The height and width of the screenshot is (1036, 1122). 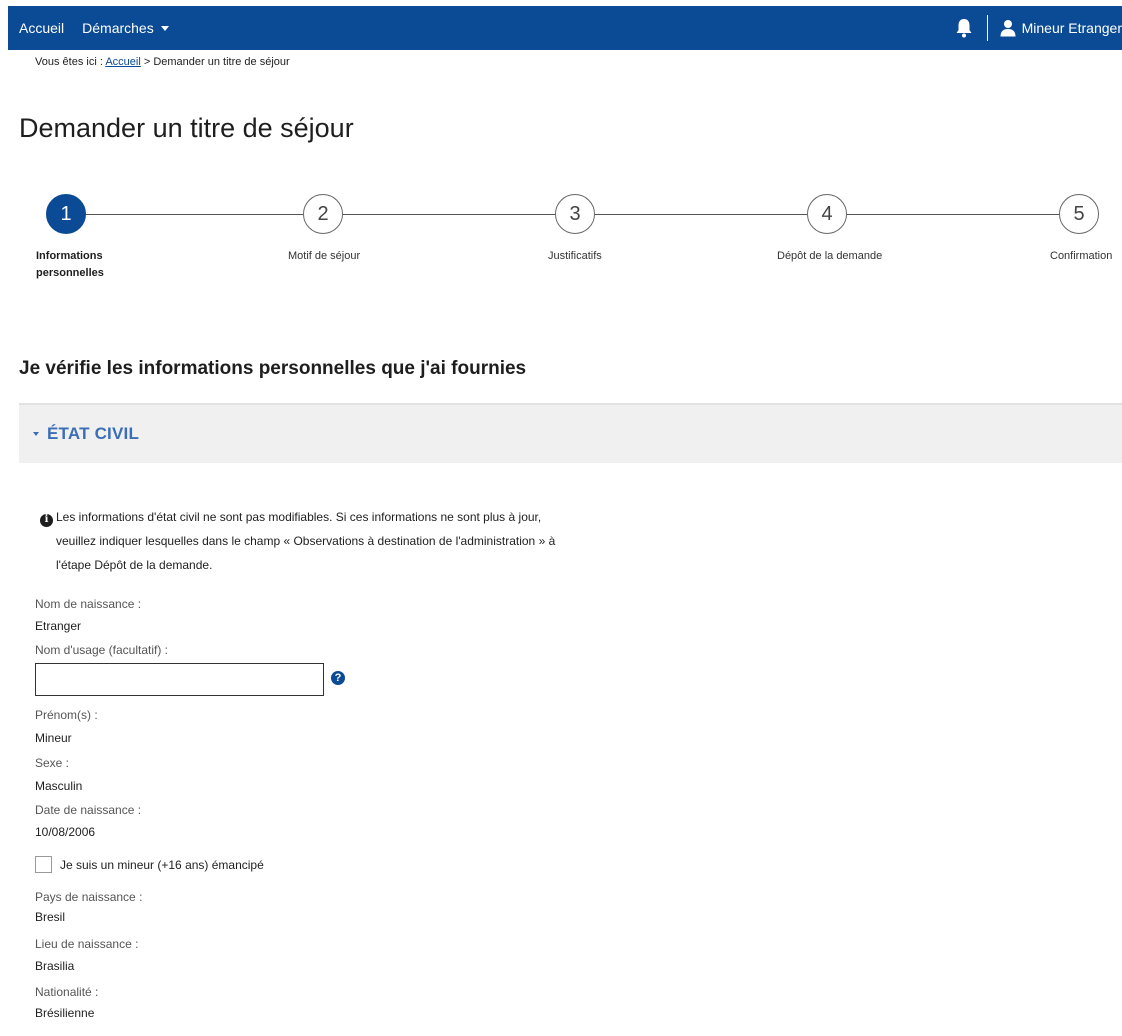 What do you see at coordinates (575, 214) in the screenshot?
I see `step-3-circle: 3` at bounding box center [575, 214].